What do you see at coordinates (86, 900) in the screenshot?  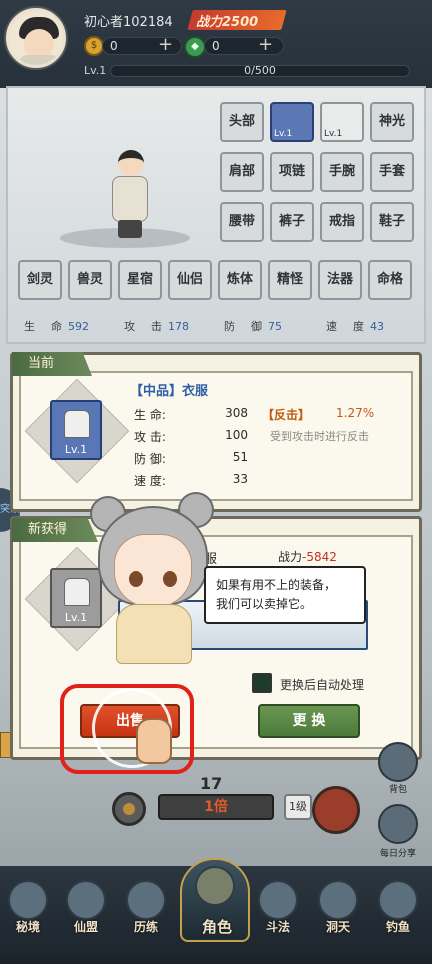 I see `guild-icon` at bounding box center [86, 900].